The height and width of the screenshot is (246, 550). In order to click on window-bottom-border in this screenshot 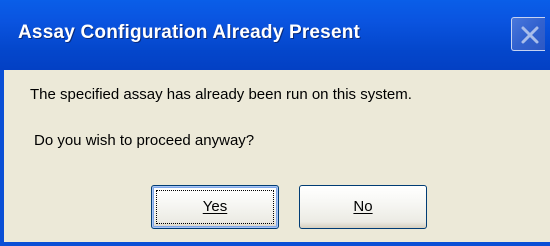, I will do `click(275, 244)`.